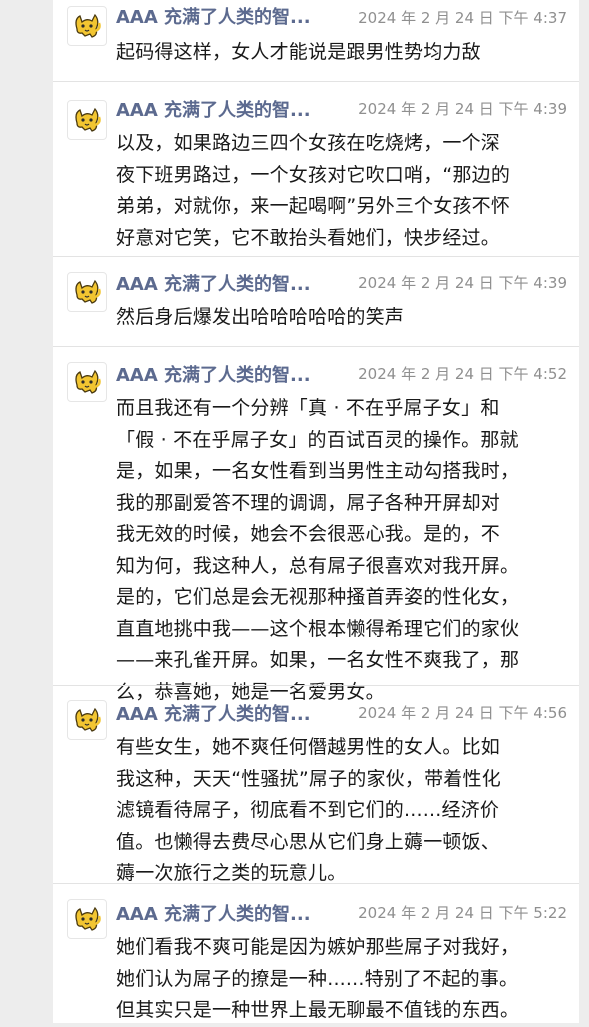 The image size is (589, 1027). What do you see at coordinates (260, 317) in the screenshot?
I see `message-text: 然后身后爆发出哈哈哈哈哈的笑声` at bounding box center [260, 317].